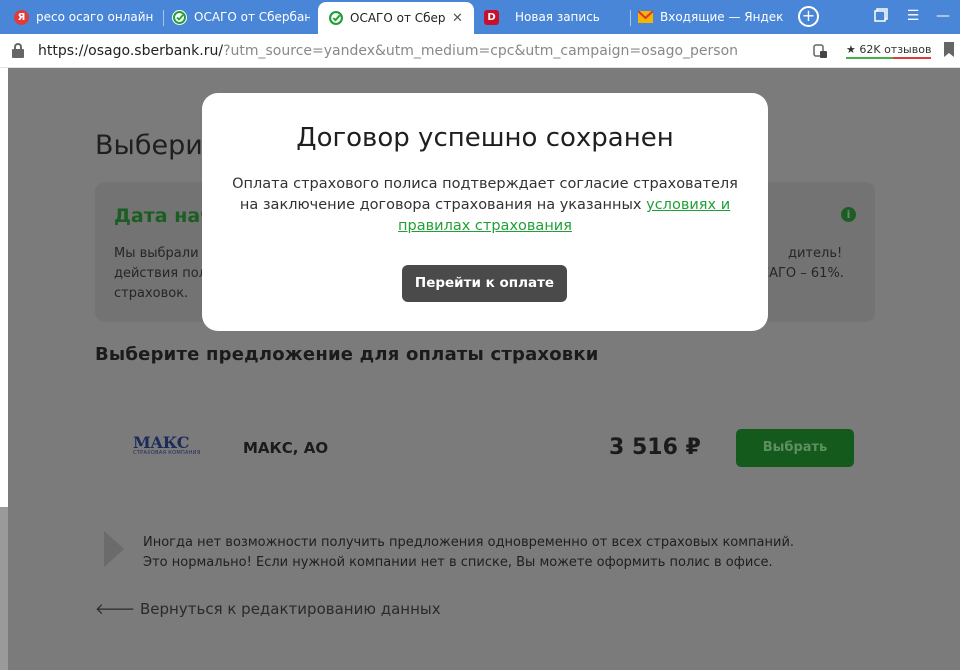  I want to click on info-line: действия пол, so click(160, 273).